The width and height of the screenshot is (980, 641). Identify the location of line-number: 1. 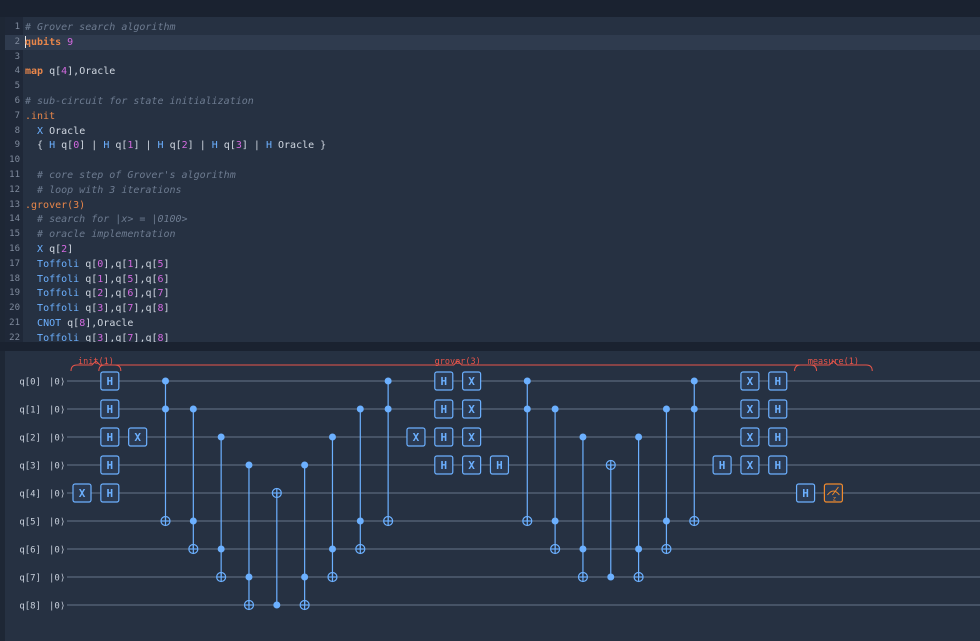
(17, 27).